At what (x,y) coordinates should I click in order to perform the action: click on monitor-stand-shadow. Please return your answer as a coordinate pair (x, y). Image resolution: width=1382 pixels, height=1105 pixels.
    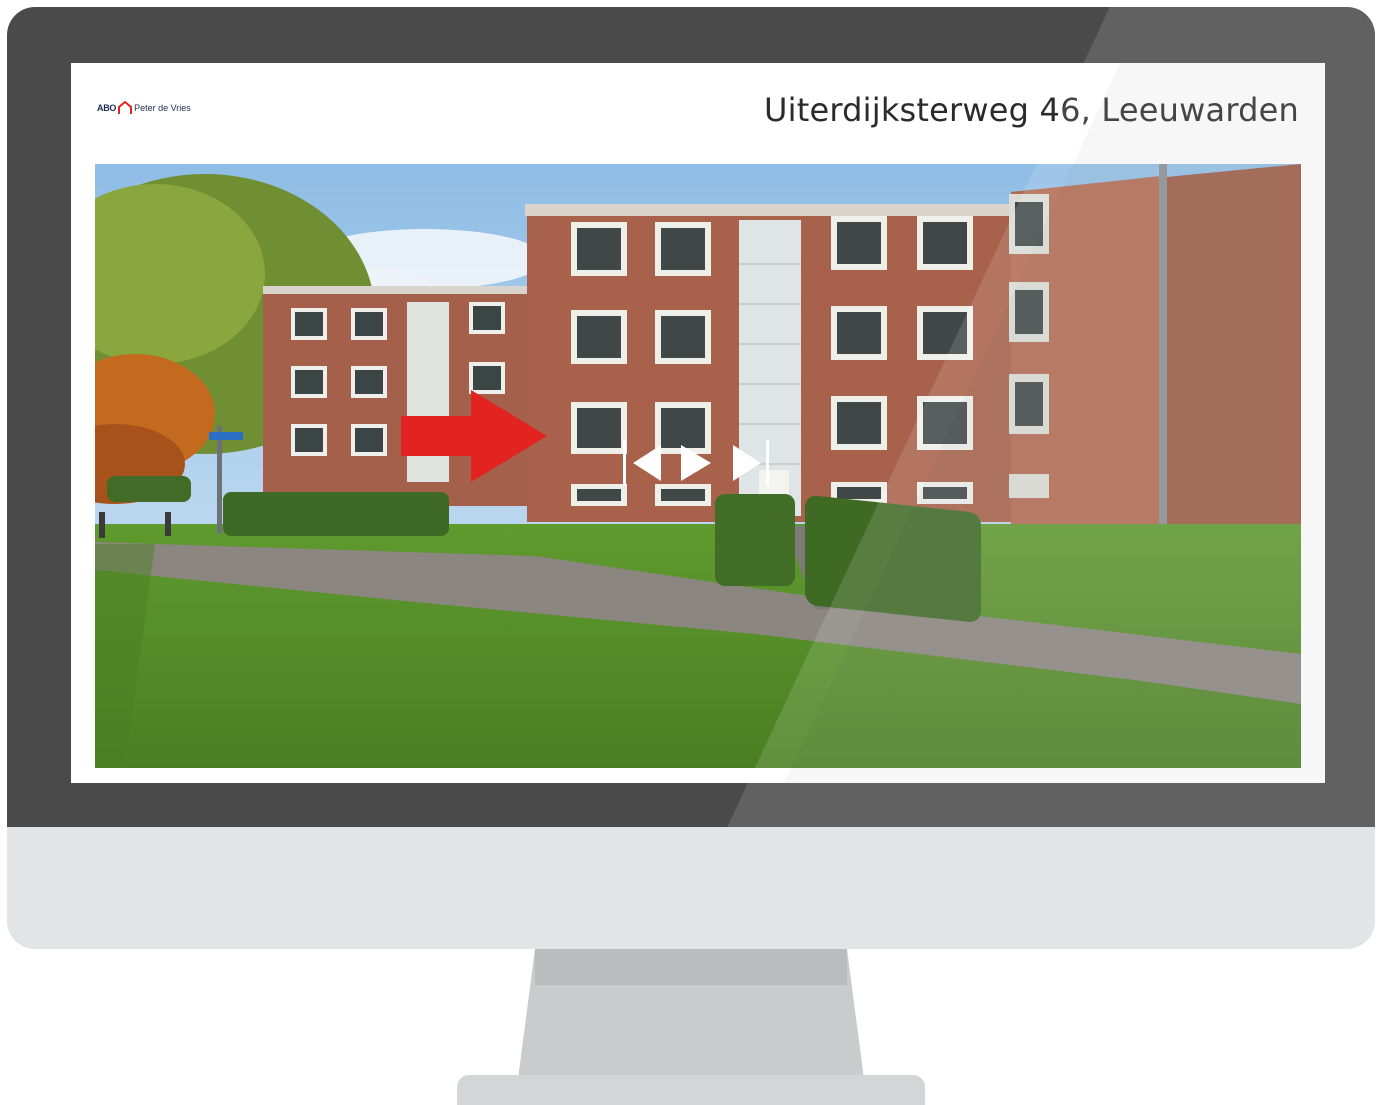
    Looking at the image, I should click on (691, 967).